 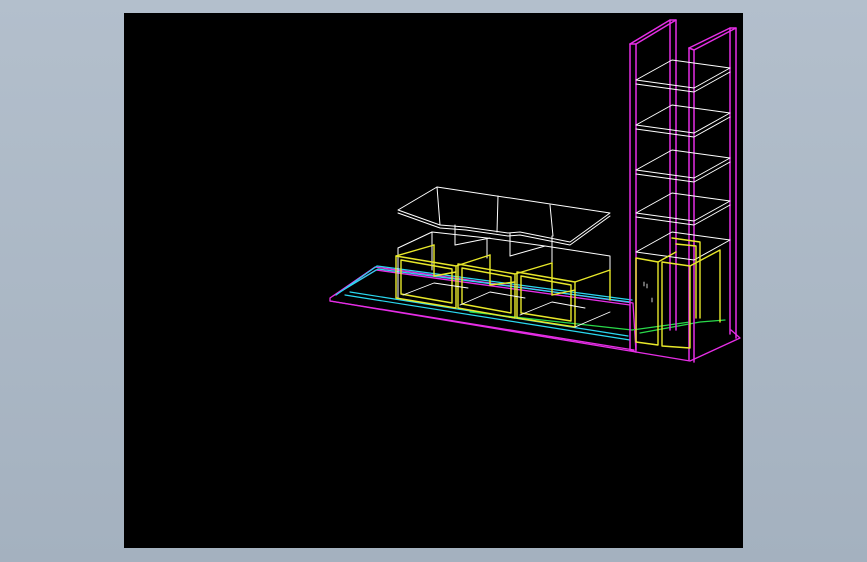 I want to click on handle-marks, so click(x=648, y=292).